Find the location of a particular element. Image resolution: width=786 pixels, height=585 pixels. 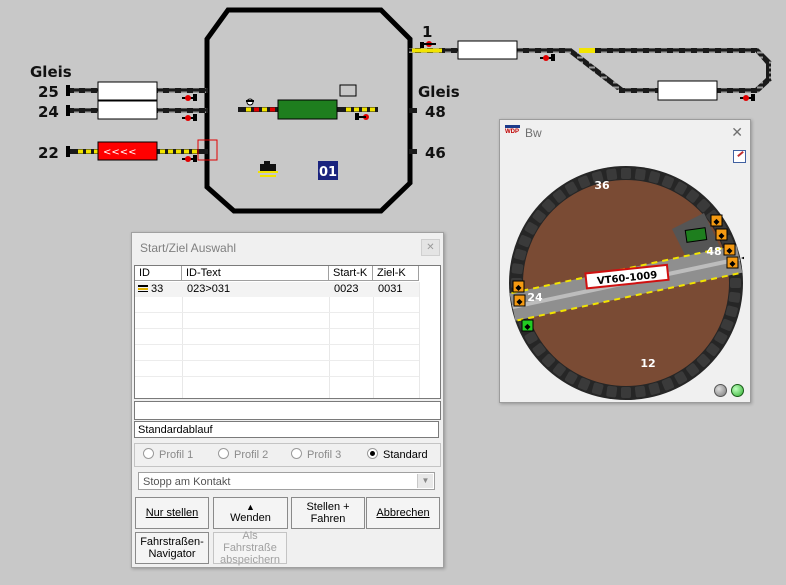

window-title: Start/Ziel Auswahl is located at coordinates (188, 248).